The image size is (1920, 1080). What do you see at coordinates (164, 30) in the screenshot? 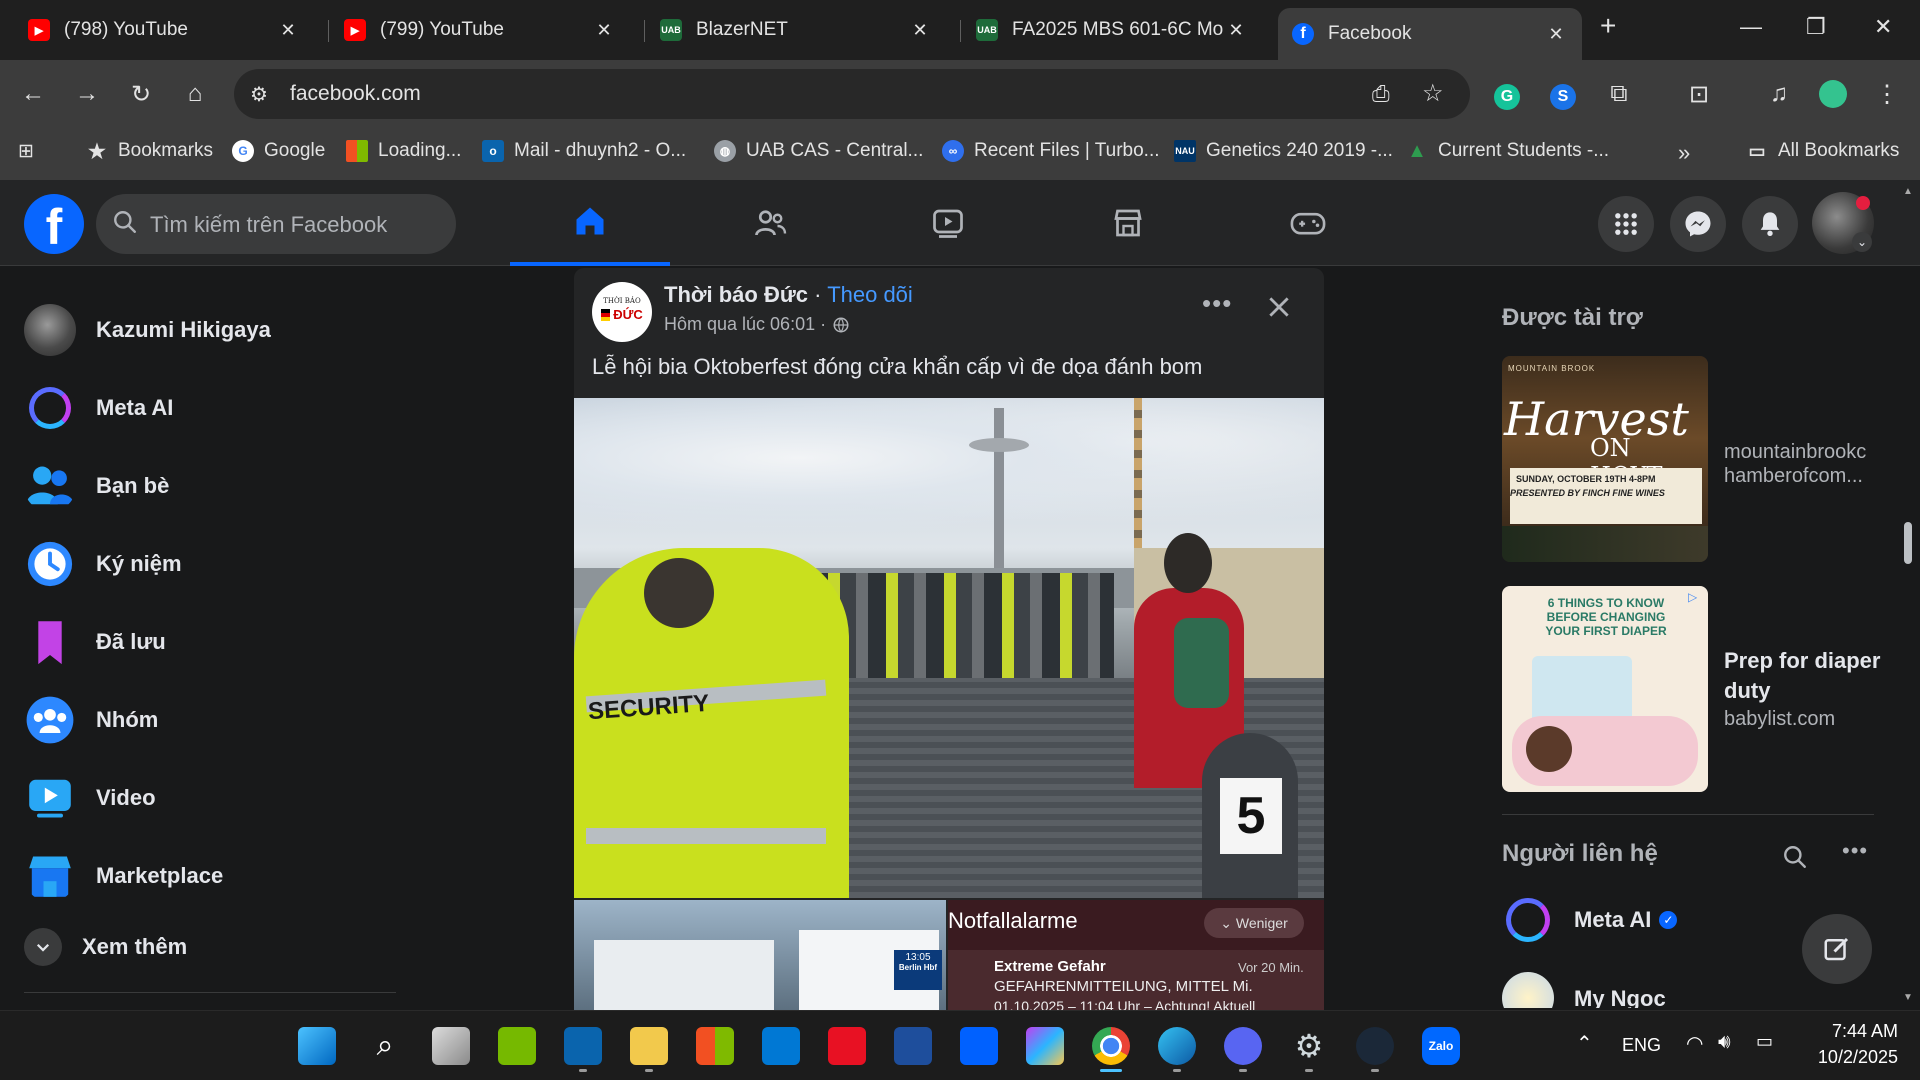
I see `tab-youtube-1: ▶ (798) YouTube ✕` at bounding box center [164, 30].